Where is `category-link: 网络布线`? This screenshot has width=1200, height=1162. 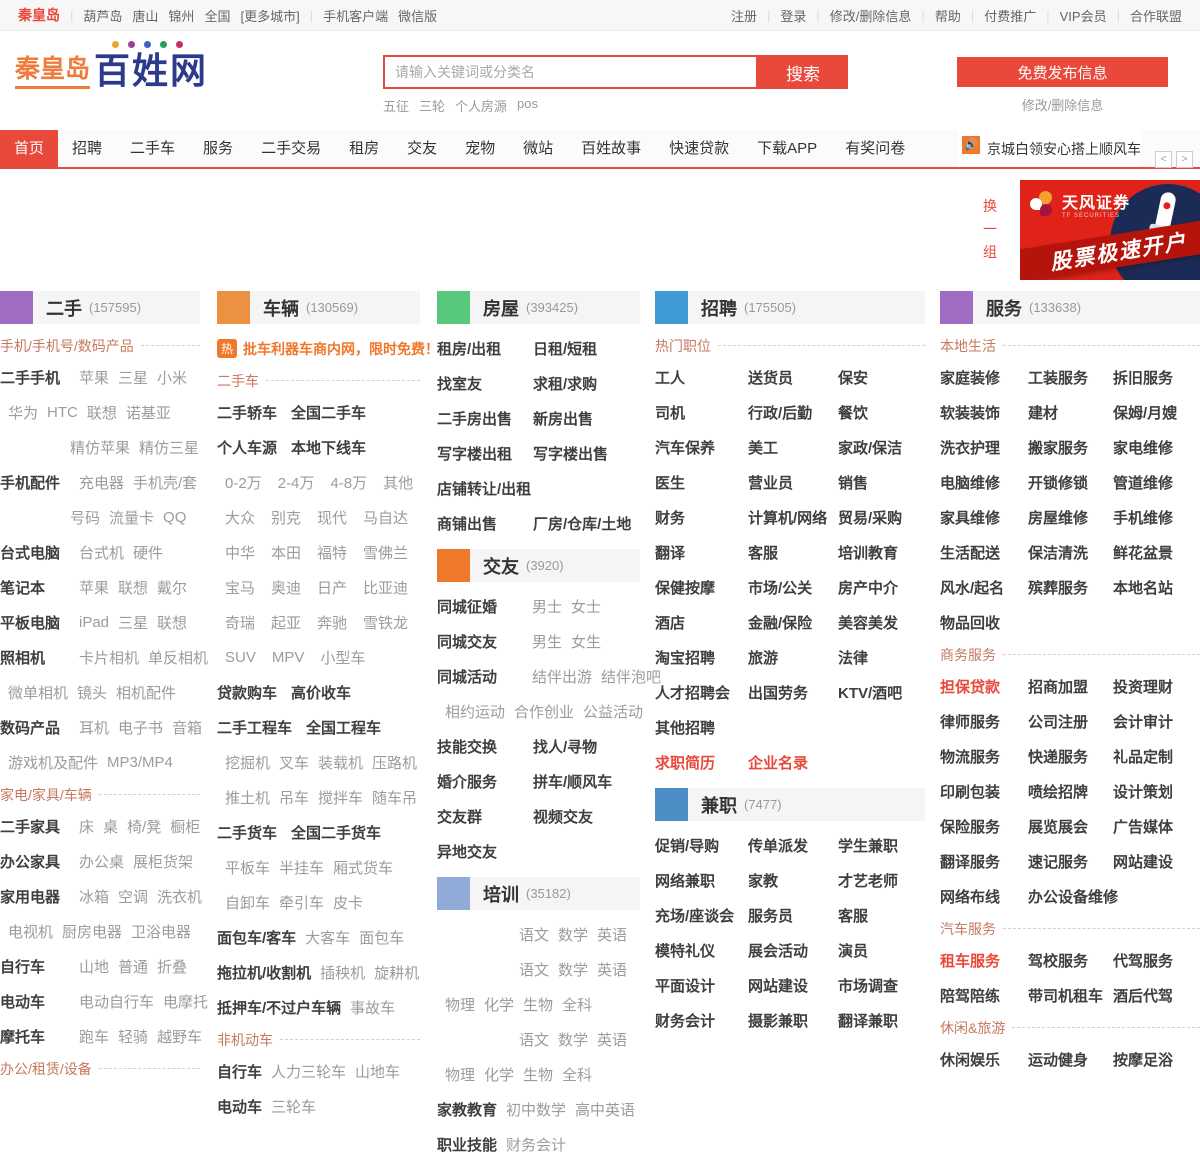
category-link: 网络布线 is located at coordinates (984, 896).